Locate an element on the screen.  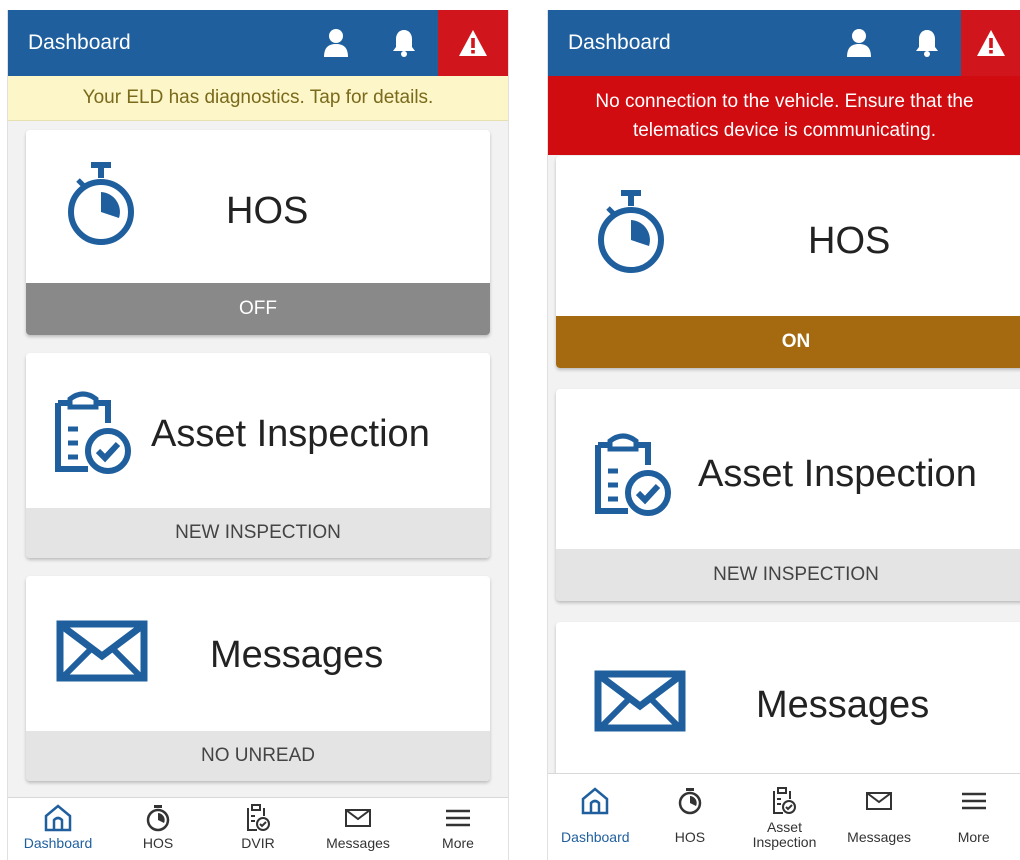
hos-status-bar: ON is located at coordinates (788, 342).